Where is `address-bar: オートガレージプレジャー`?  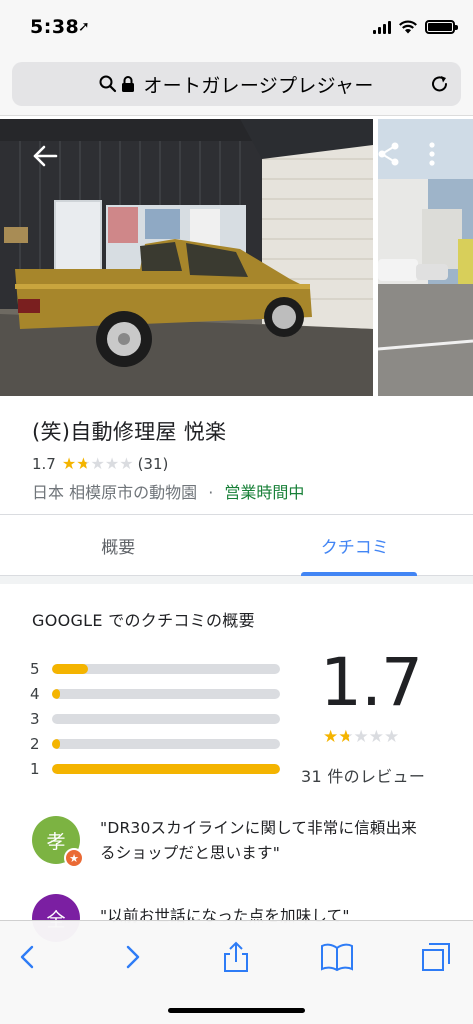 address-bar: オートガレージプレジャー is located at coordinates (236, 84).